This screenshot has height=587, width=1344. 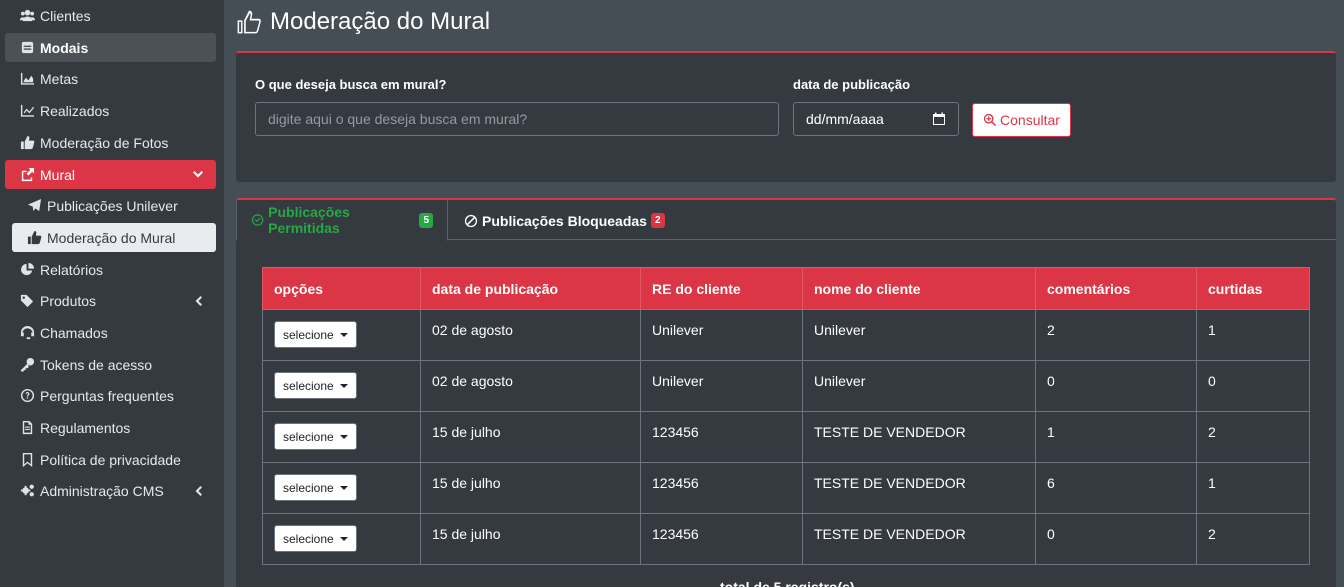 I want to click on page-title: Moderação do Mural, so click(x=363, y=22).